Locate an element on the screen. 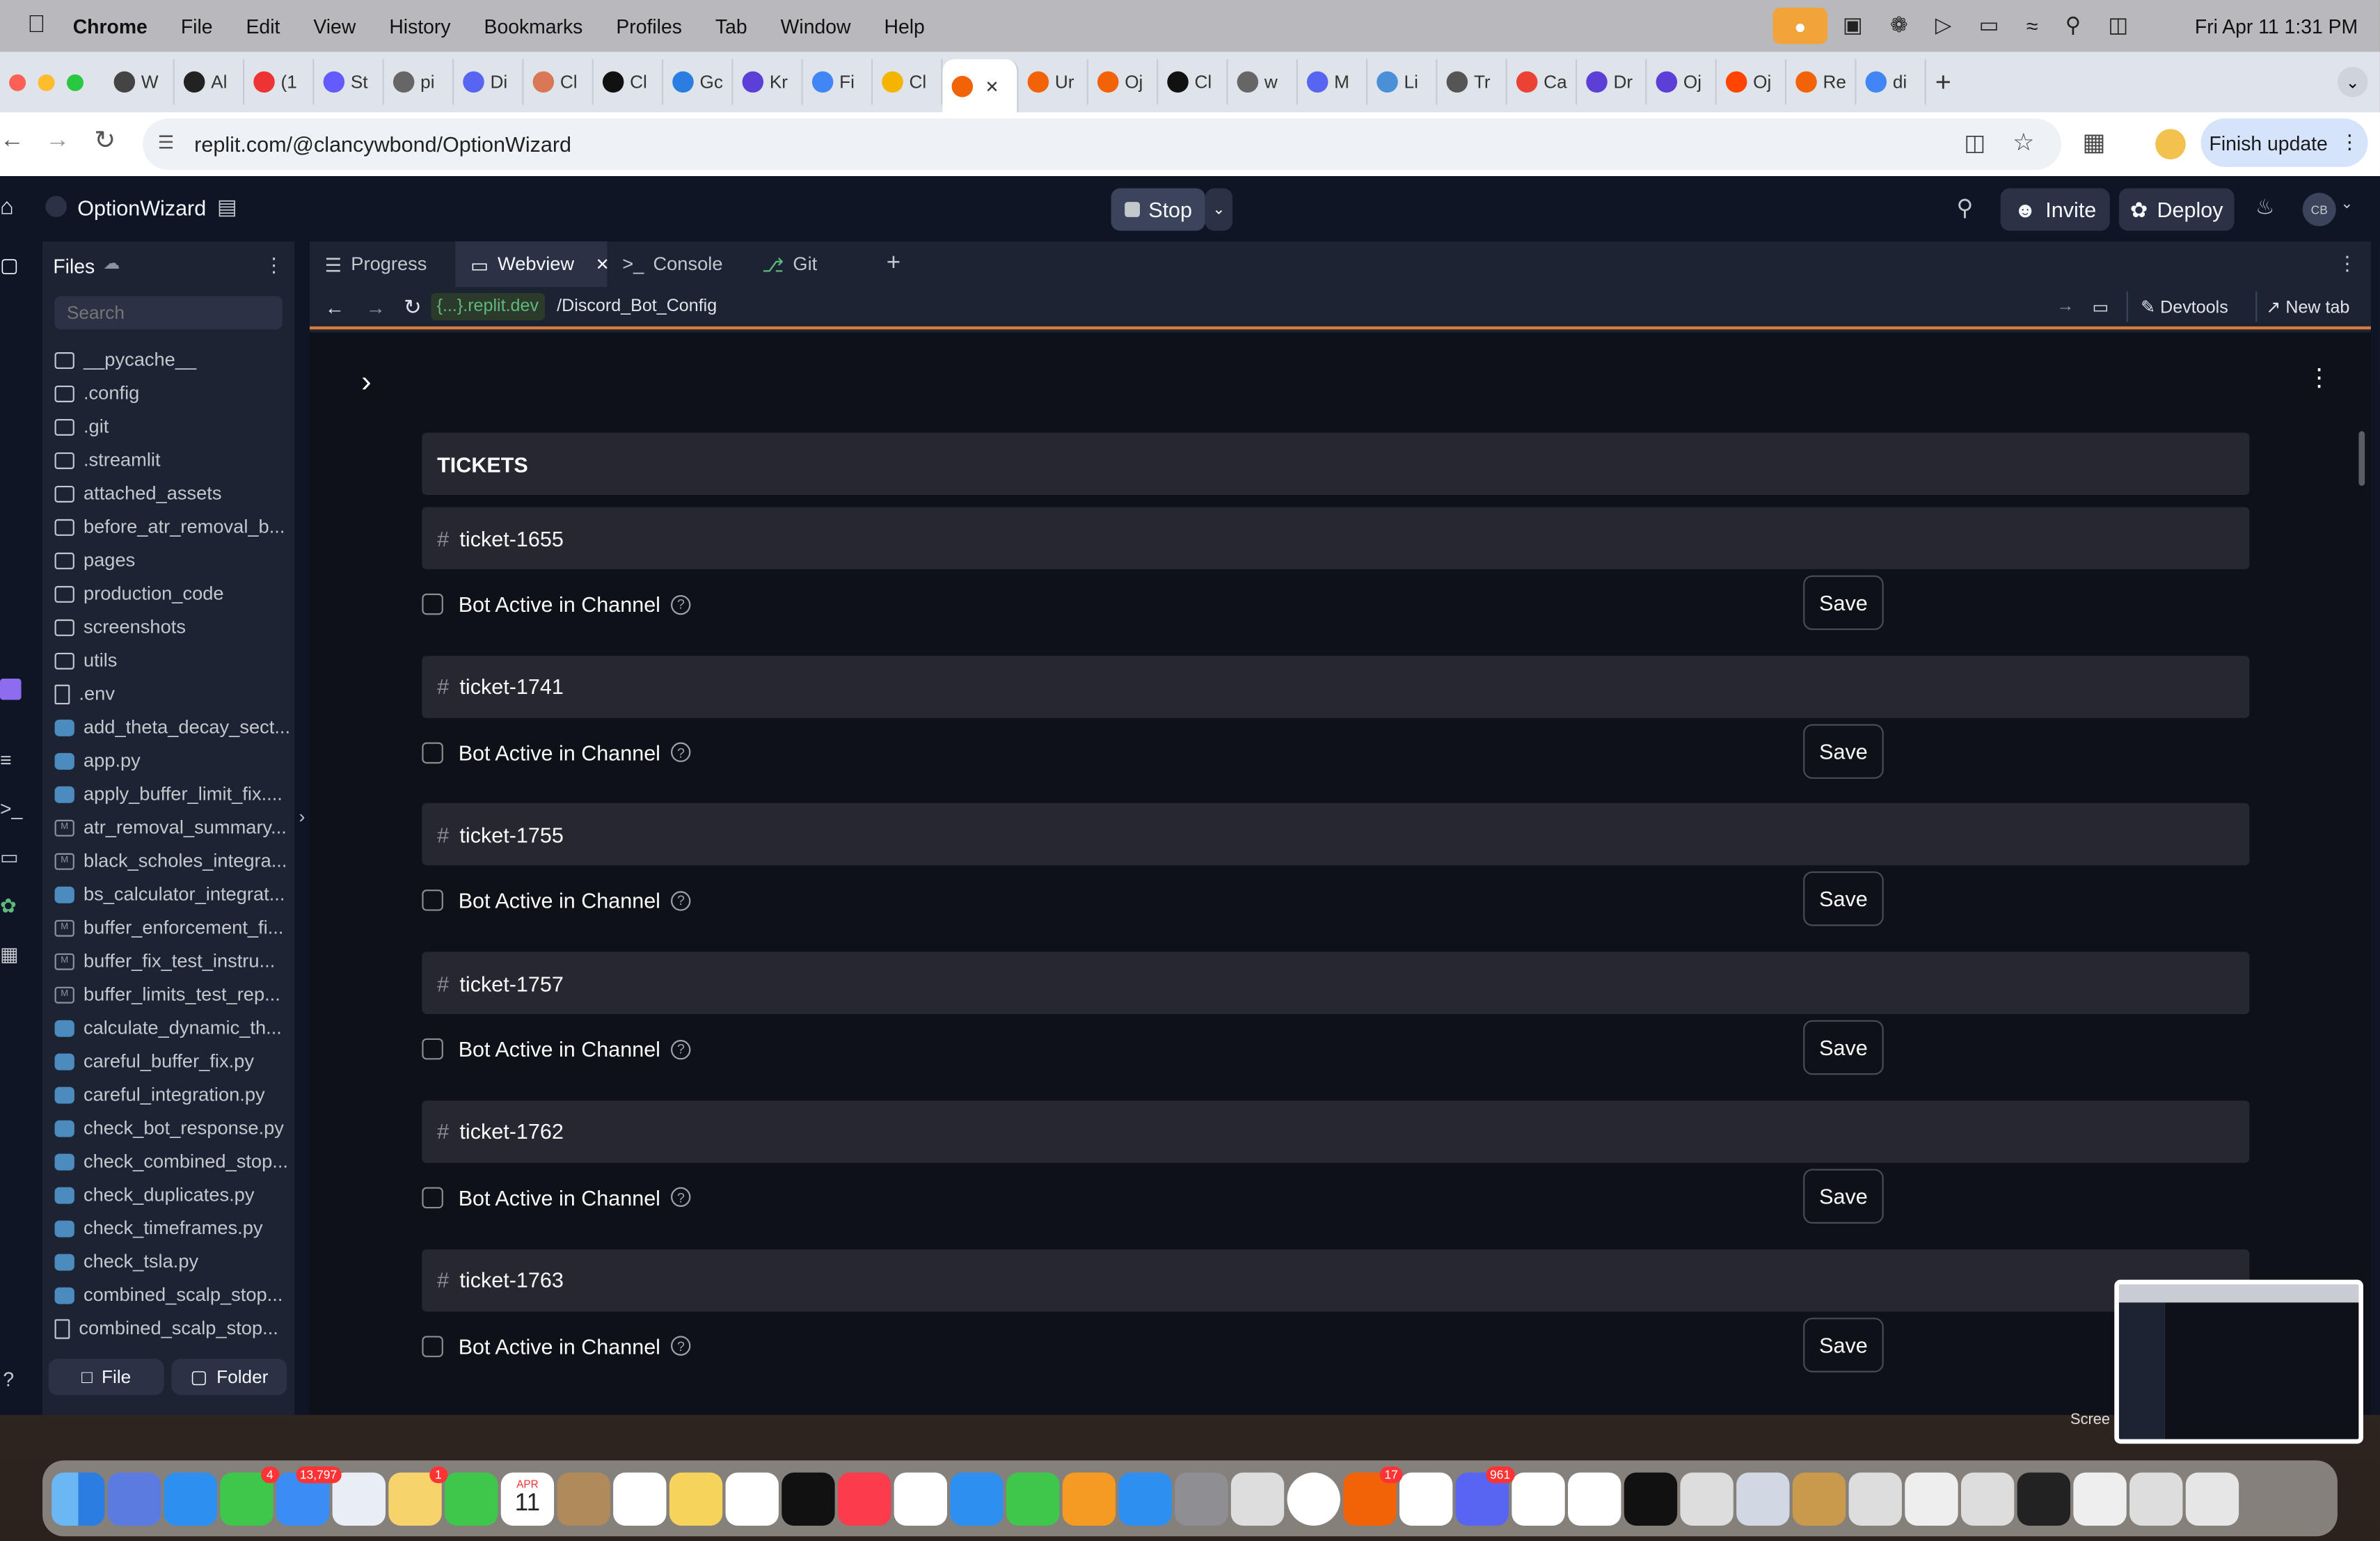 The image size is (2380, 1541). openai-icon: ❁ is located at coordinates (1899, 25).